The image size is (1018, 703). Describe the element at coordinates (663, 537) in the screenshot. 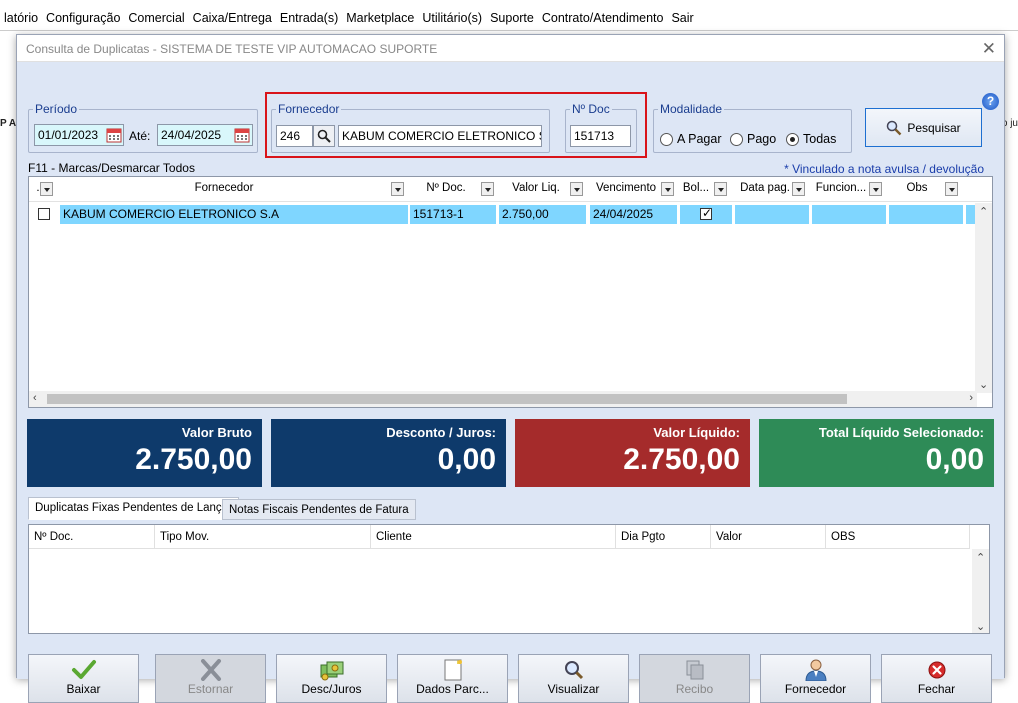

I see `col-header-dia-pgto: Dia Pgto` at that location.